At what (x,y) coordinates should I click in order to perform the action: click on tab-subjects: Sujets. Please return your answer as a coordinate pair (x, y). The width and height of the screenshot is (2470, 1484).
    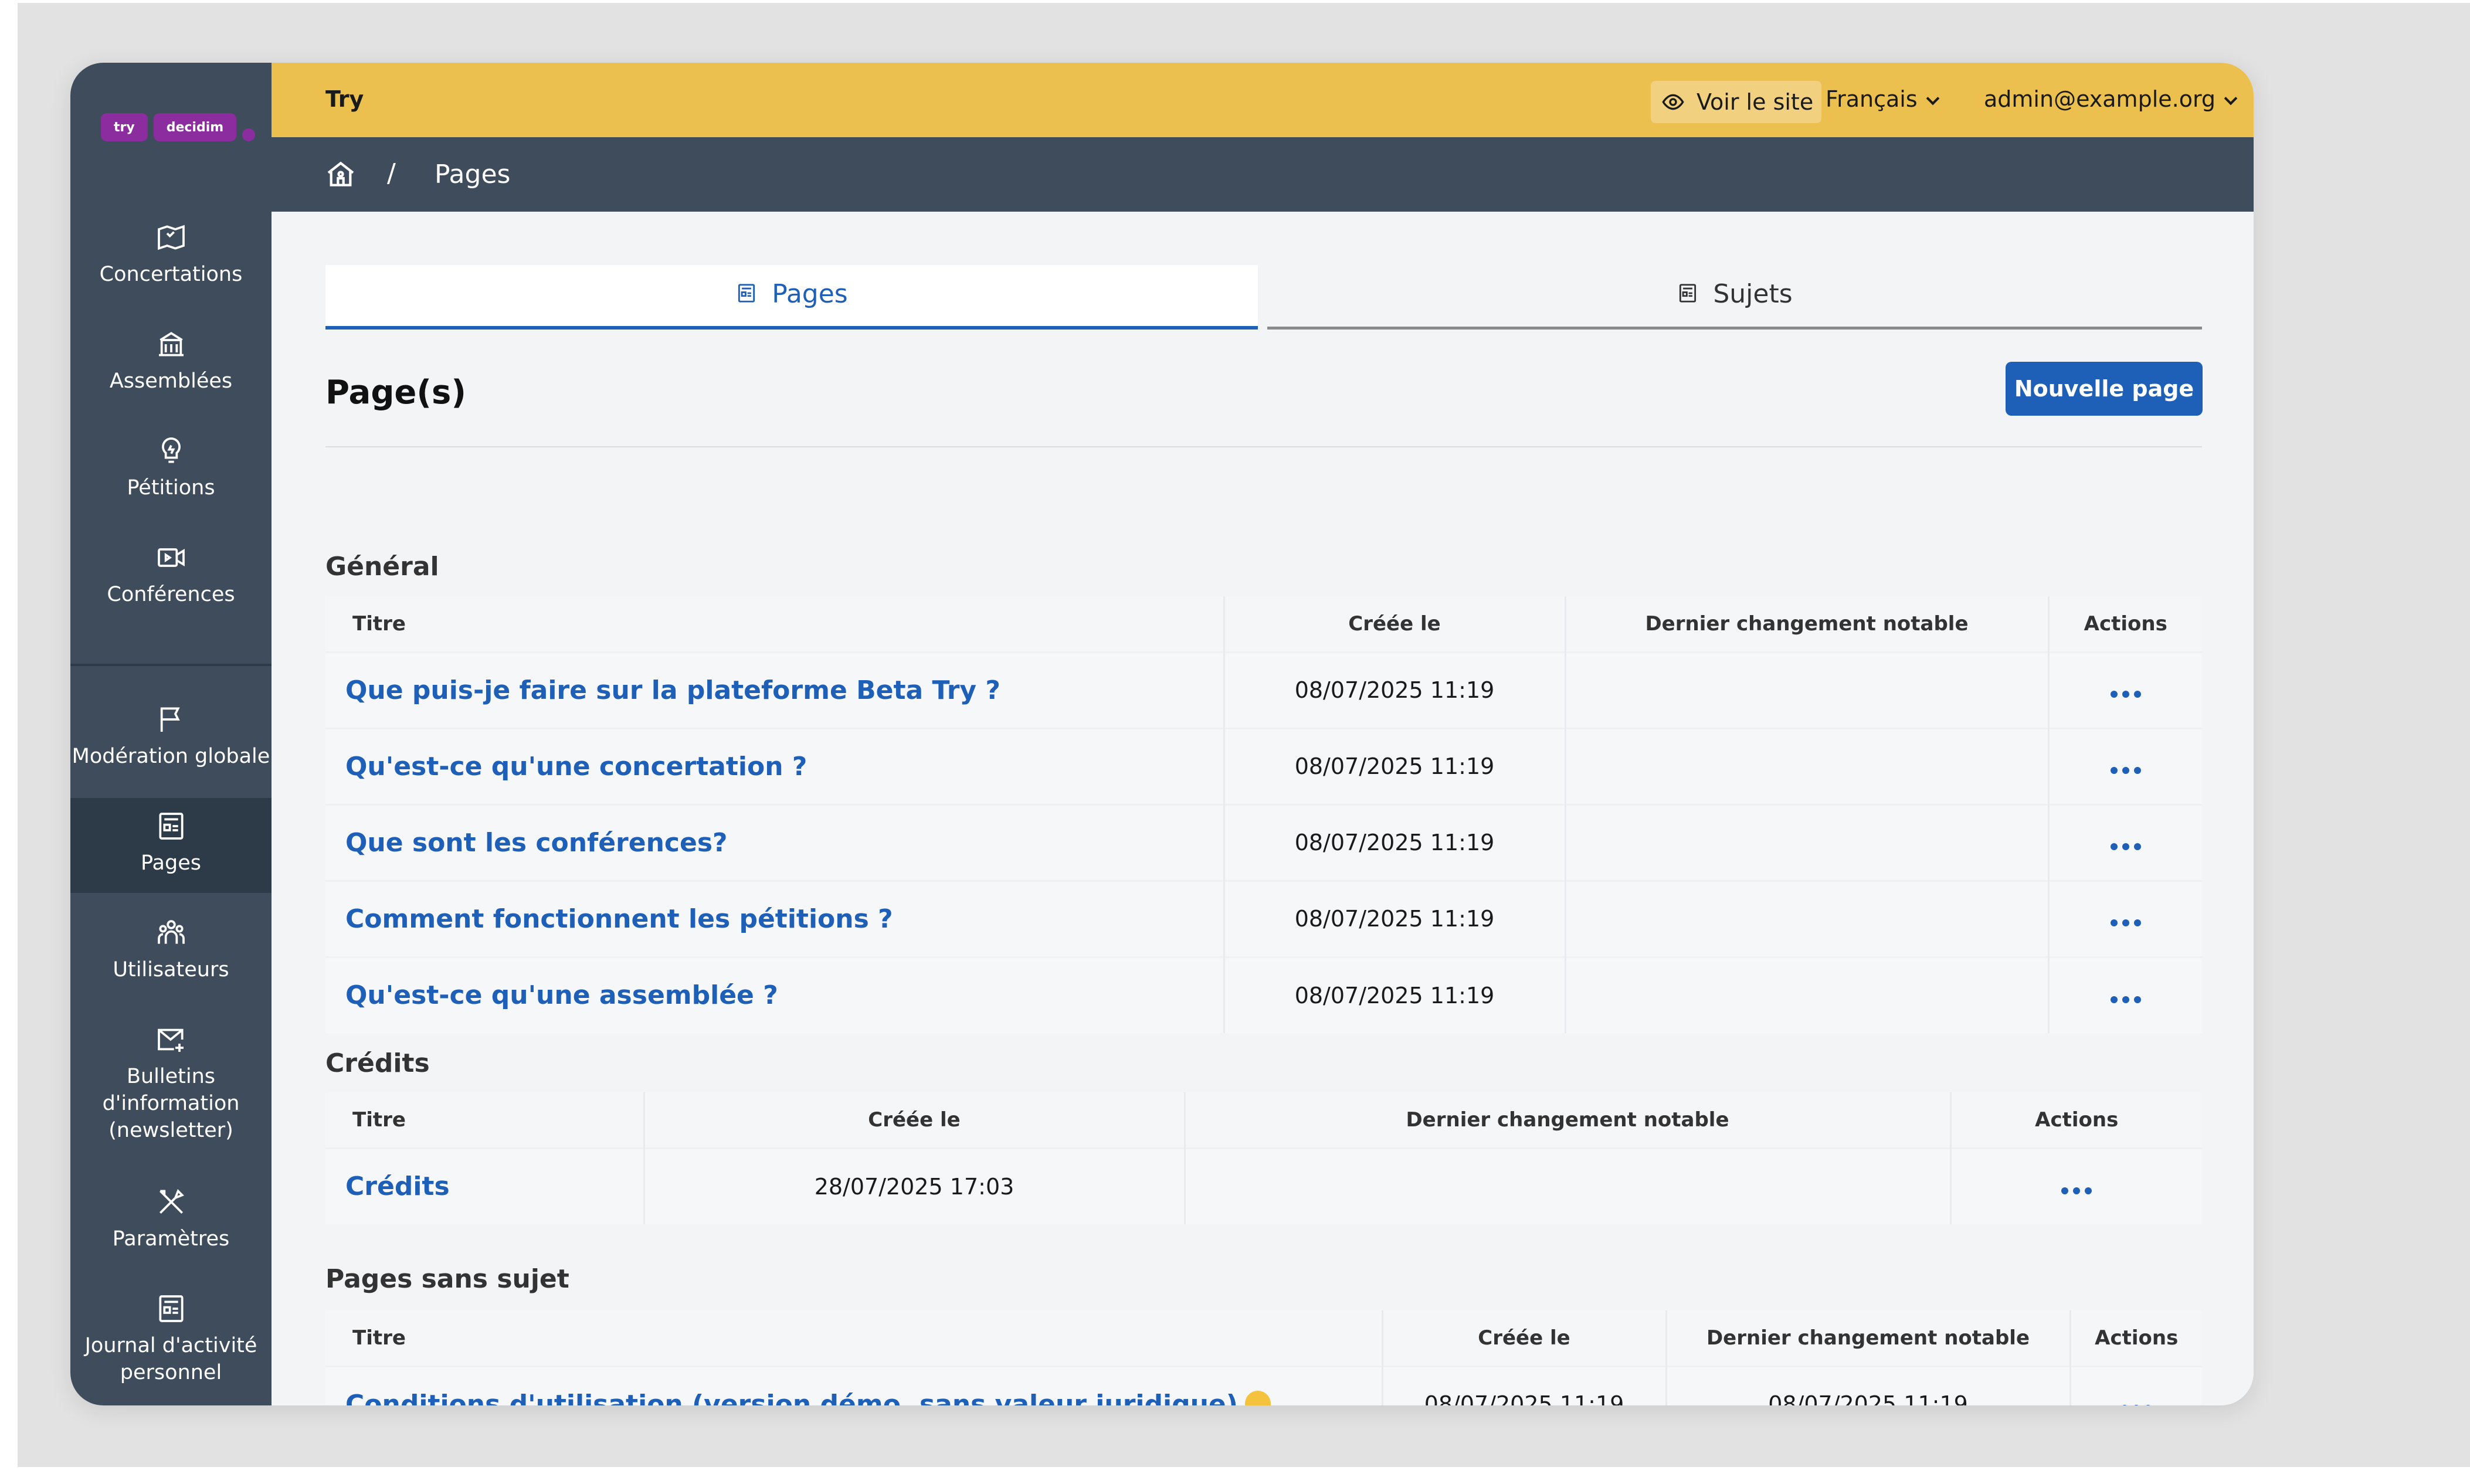
    Looking at the image, I should click on (1735, 297).